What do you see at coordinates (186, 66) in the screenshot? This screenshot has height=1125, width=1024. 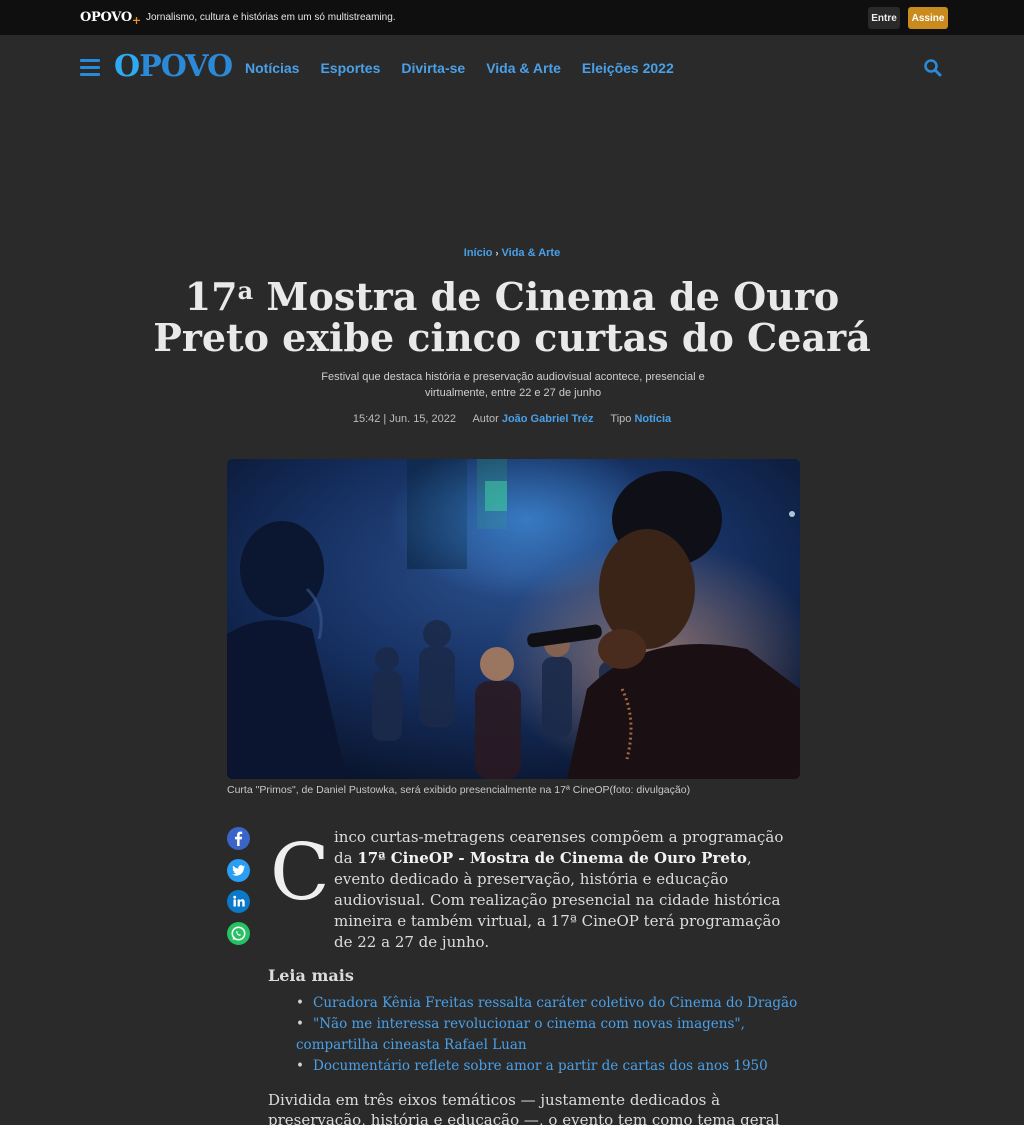 I see `logo-rest: POVO` at bounding box center [186, 66].